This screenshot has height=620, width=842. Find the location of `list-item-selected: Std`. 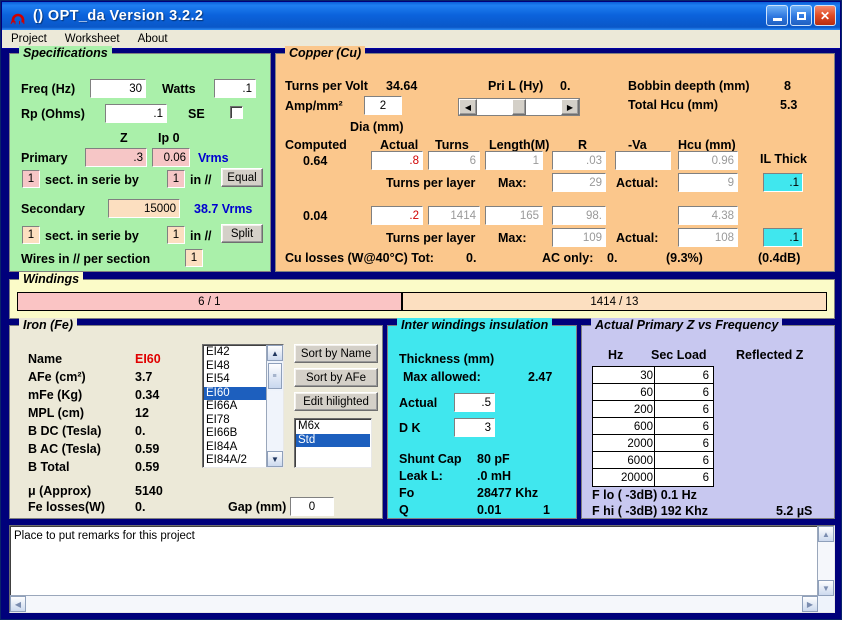

list-item-selected: Std is located at coordinates (333, 440).